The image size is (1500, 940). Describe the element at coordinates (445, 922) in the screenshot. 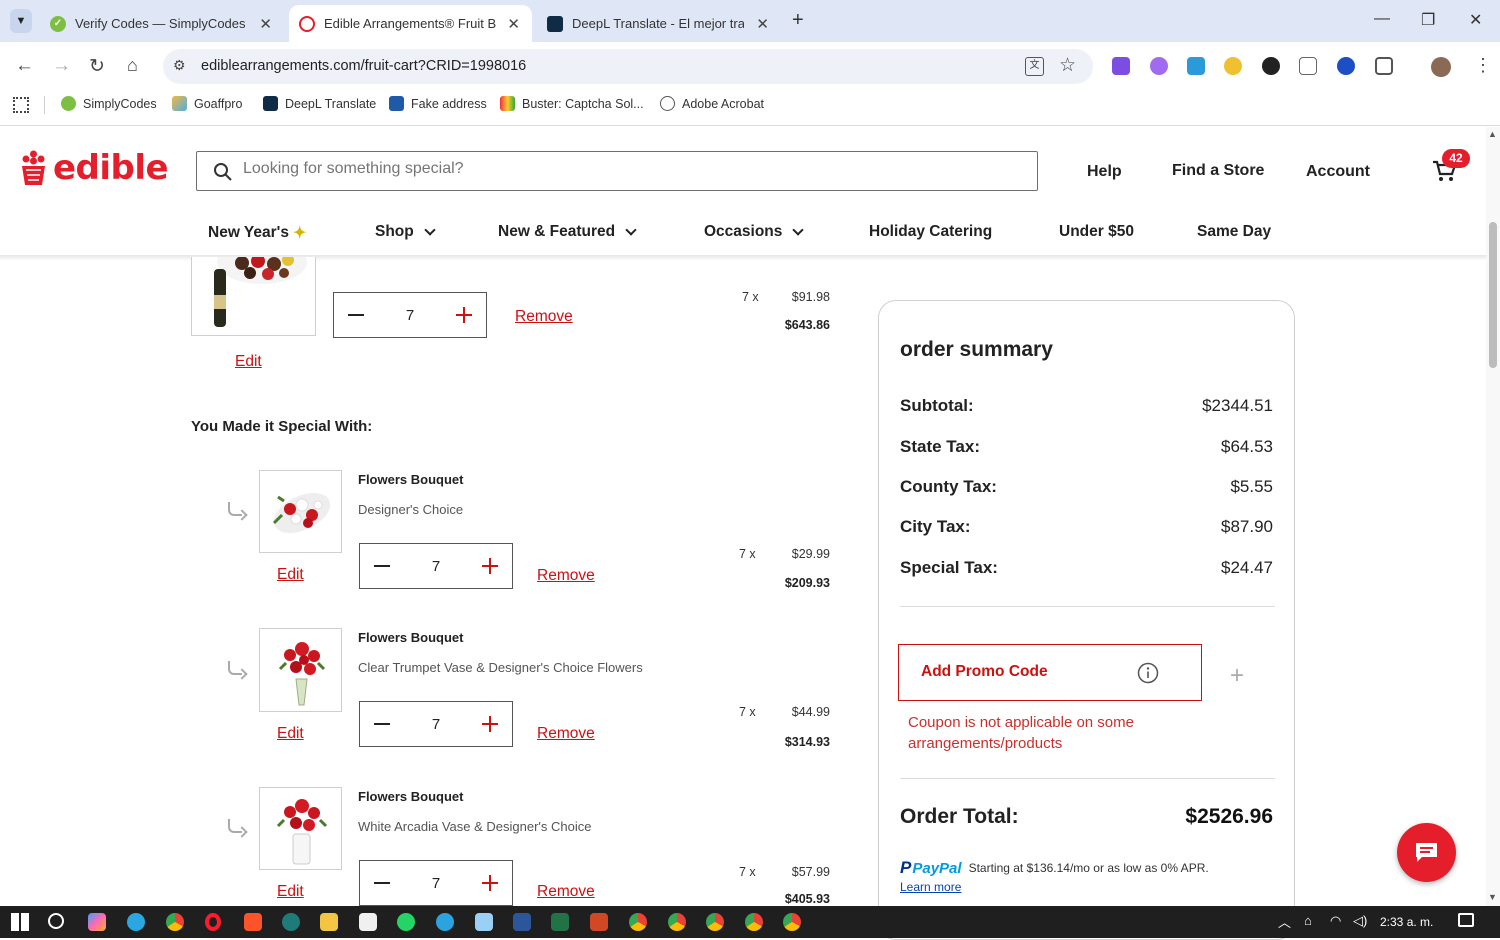

I see `telegram-icon` at that location.